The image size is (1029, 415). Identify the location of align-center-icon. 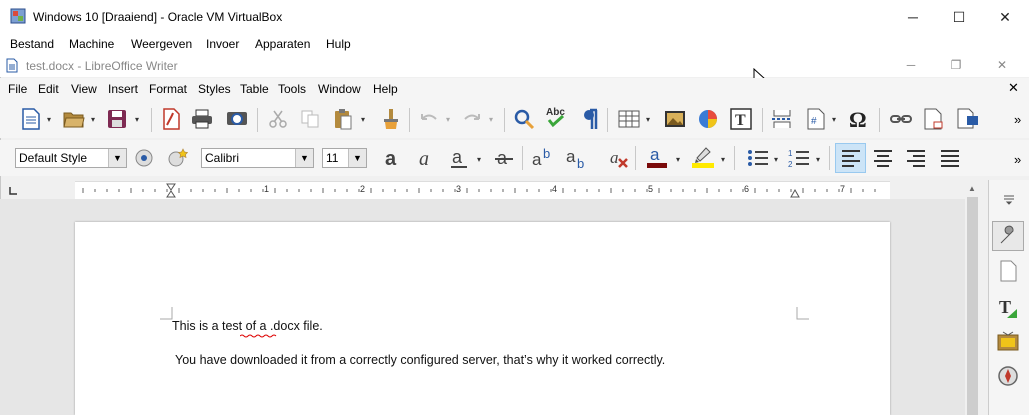
(883, 158).